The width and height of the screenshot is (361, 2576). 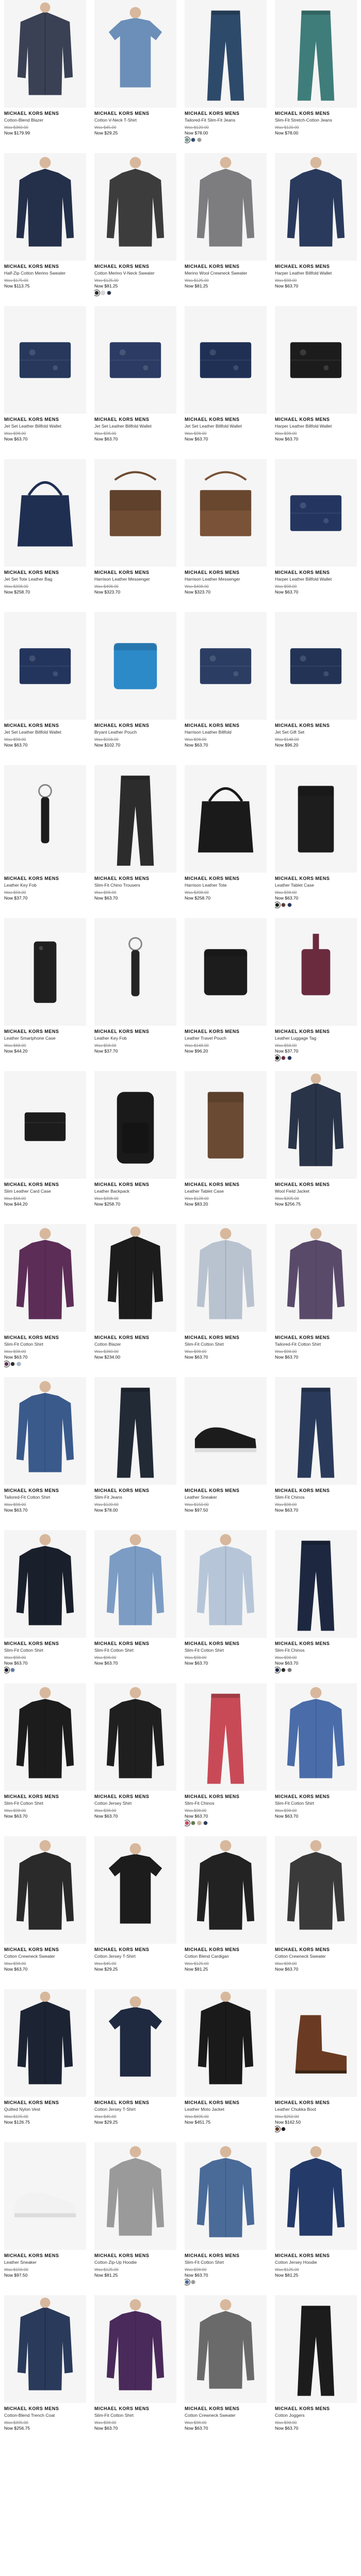 I want to click on product-name: Harper Leather Billfold Wallet, so click(x=316, y=273).